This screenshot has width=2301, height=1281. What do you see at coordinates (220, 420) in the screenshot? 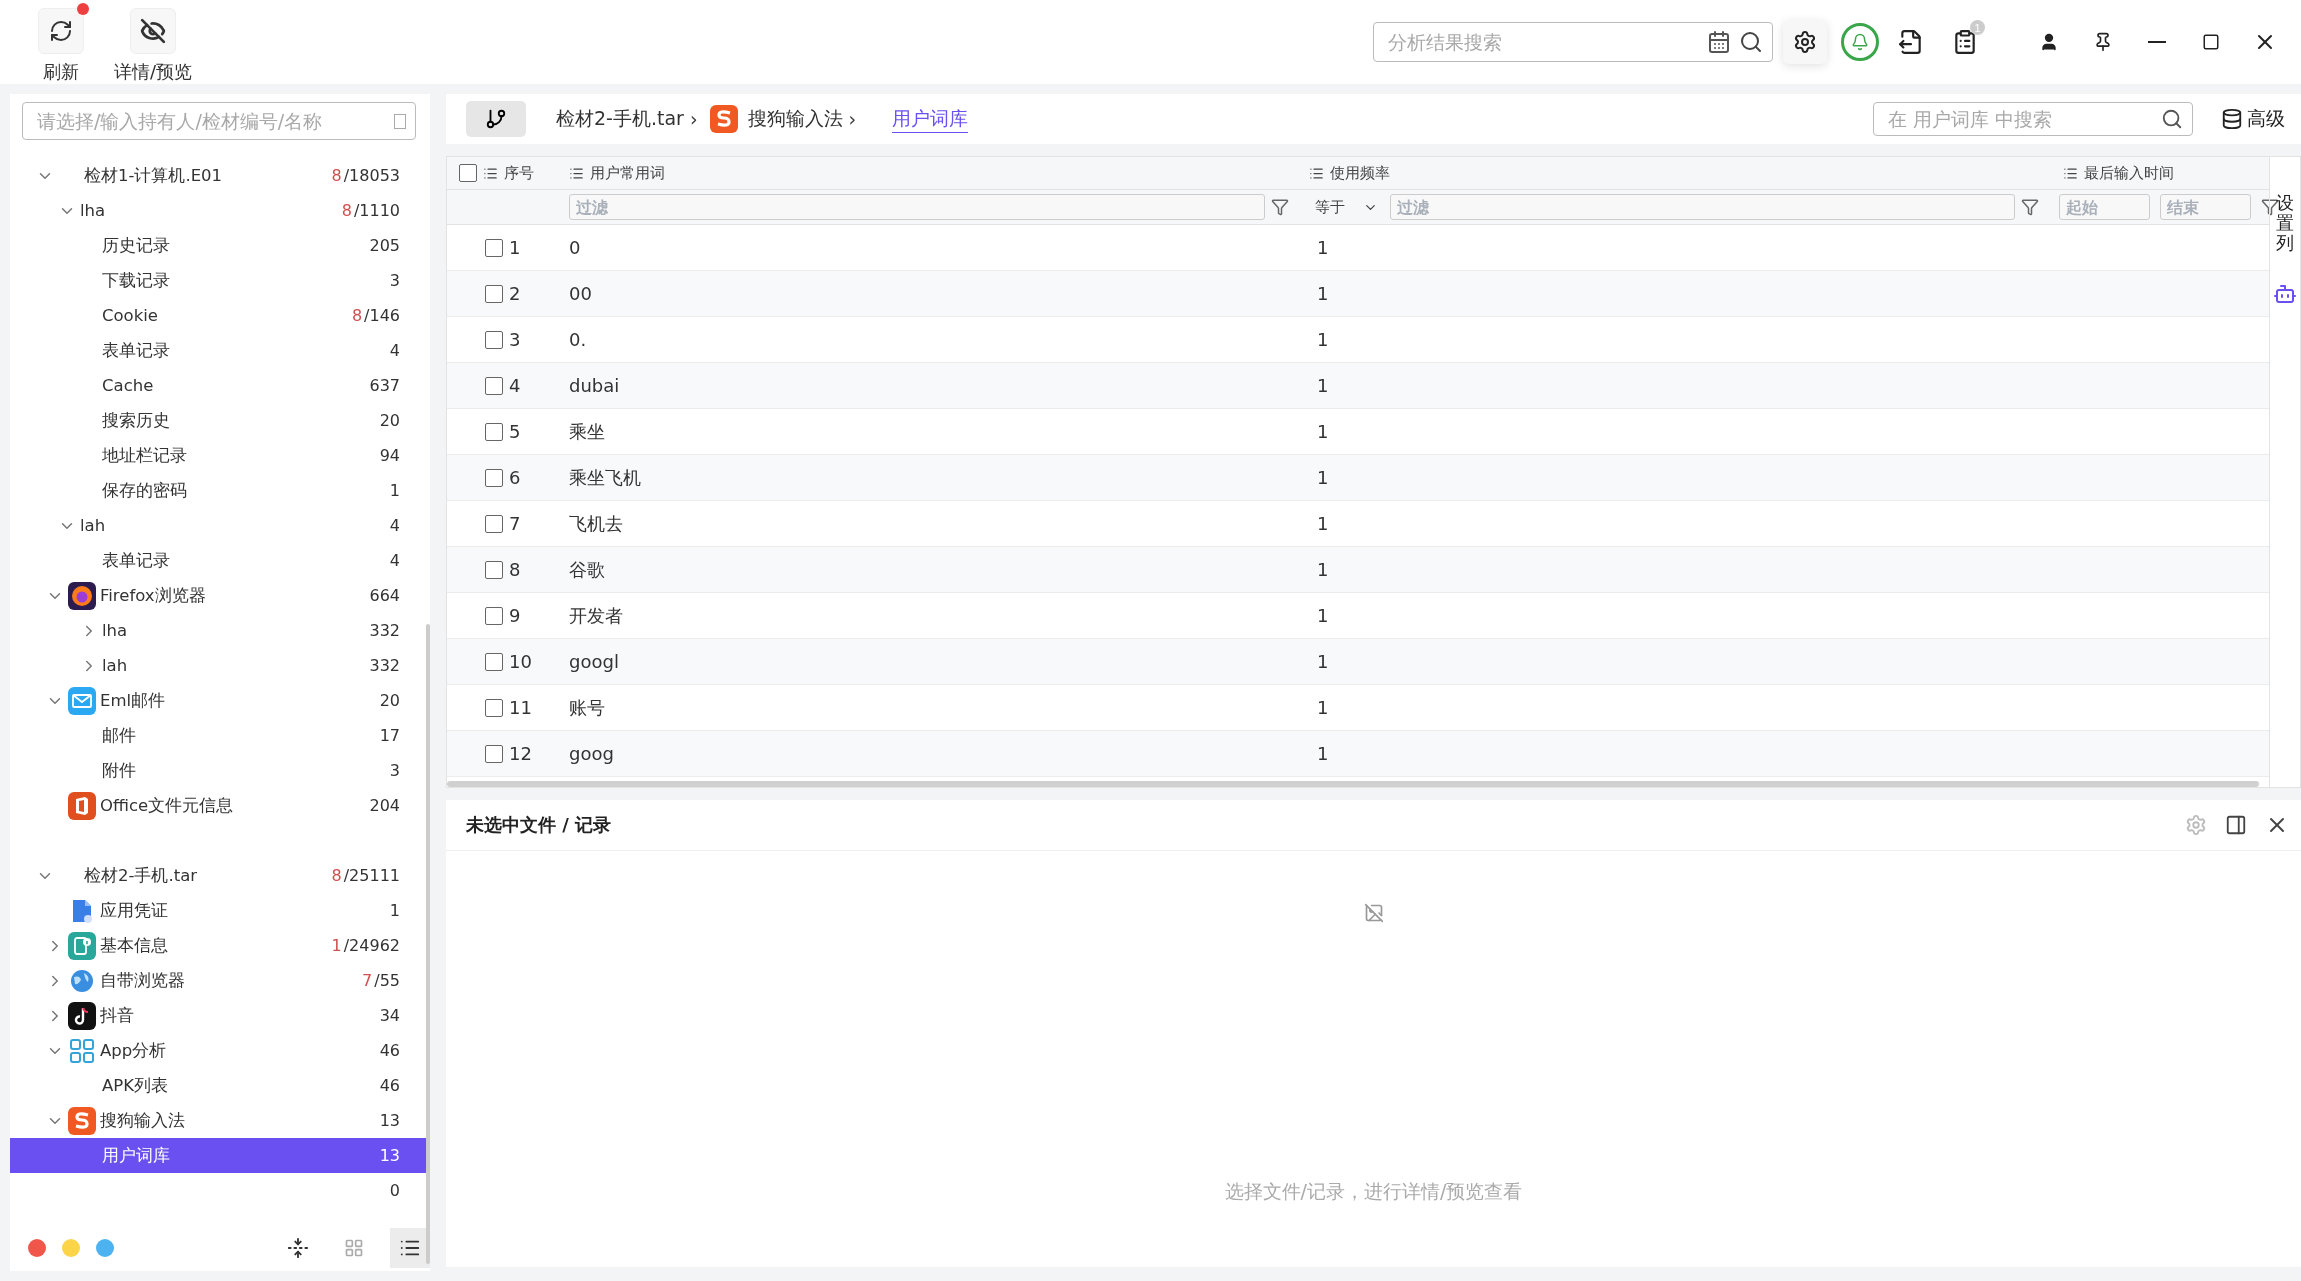
I see `tree-item: 搜索历史 20` at bounding box center [220, 420].